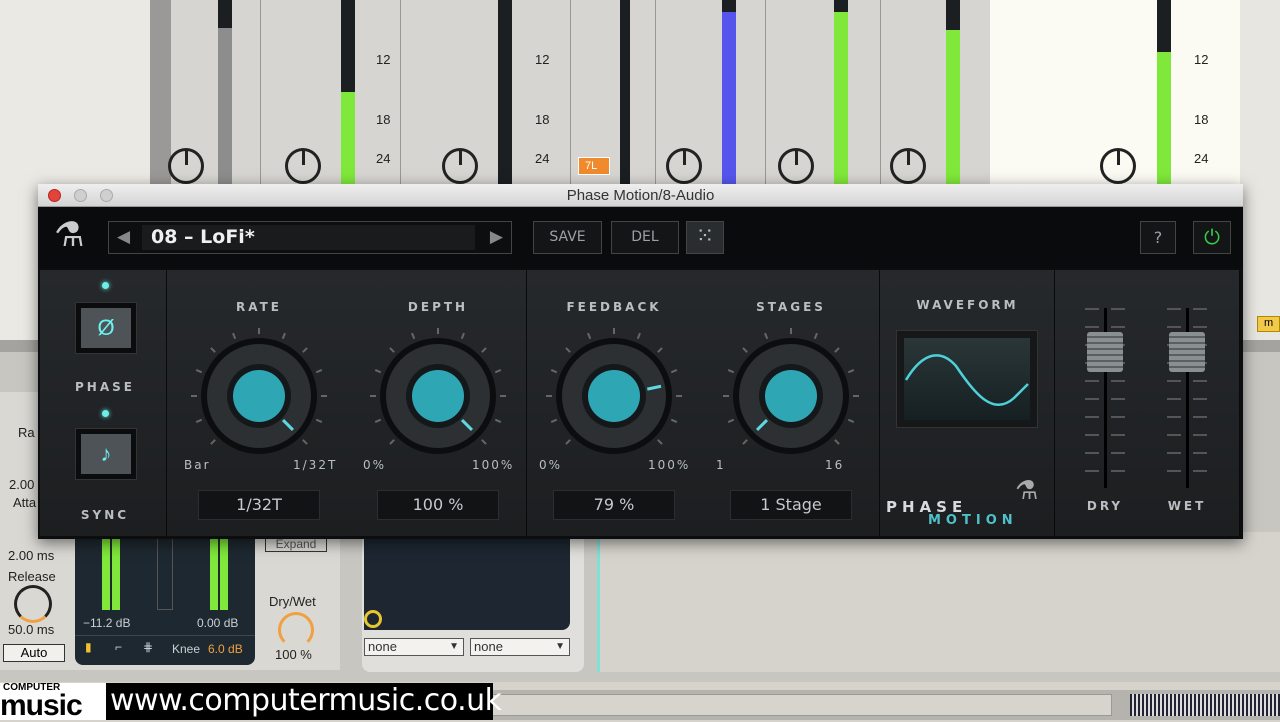  Describe the element at coordinates (1105, 398) in the screenshot. I see `dry-fader` at that location.